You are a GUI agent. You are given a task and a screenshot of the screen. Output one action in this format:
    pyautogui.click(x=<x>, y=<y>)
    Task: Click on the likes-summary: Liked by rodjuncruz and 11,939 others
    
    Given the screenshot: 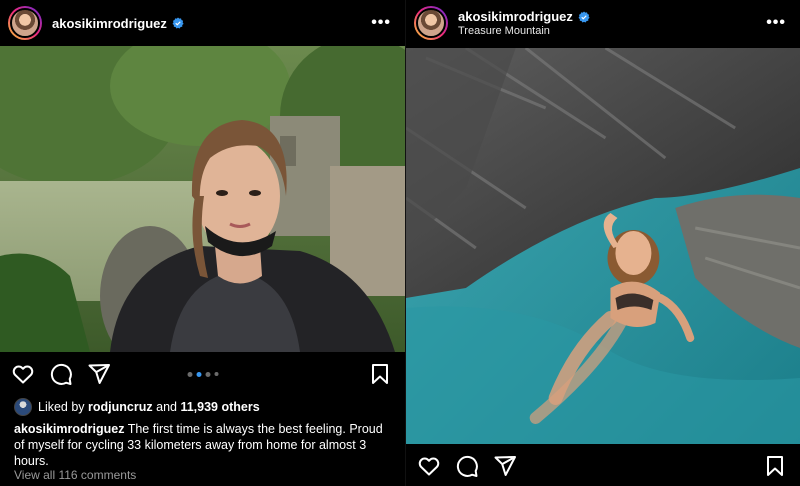 What is the action you would take?
    pyautogui.click(x=137, y=407)
    